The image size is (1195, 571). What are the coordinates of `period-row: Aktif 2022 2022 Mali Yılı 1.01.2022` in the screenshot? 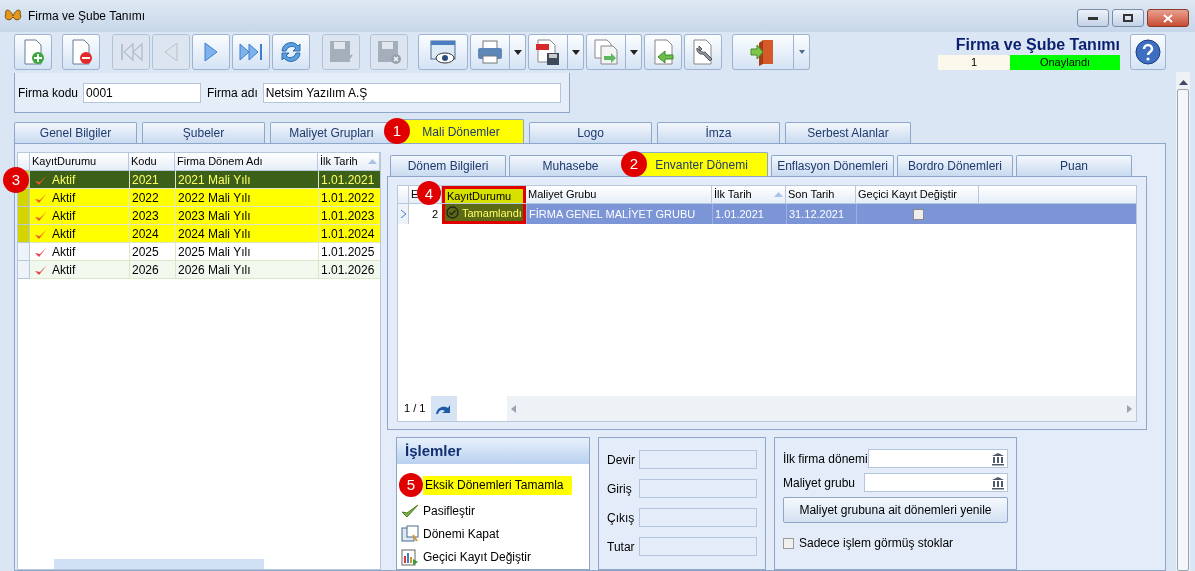 It's located at (205, 198).